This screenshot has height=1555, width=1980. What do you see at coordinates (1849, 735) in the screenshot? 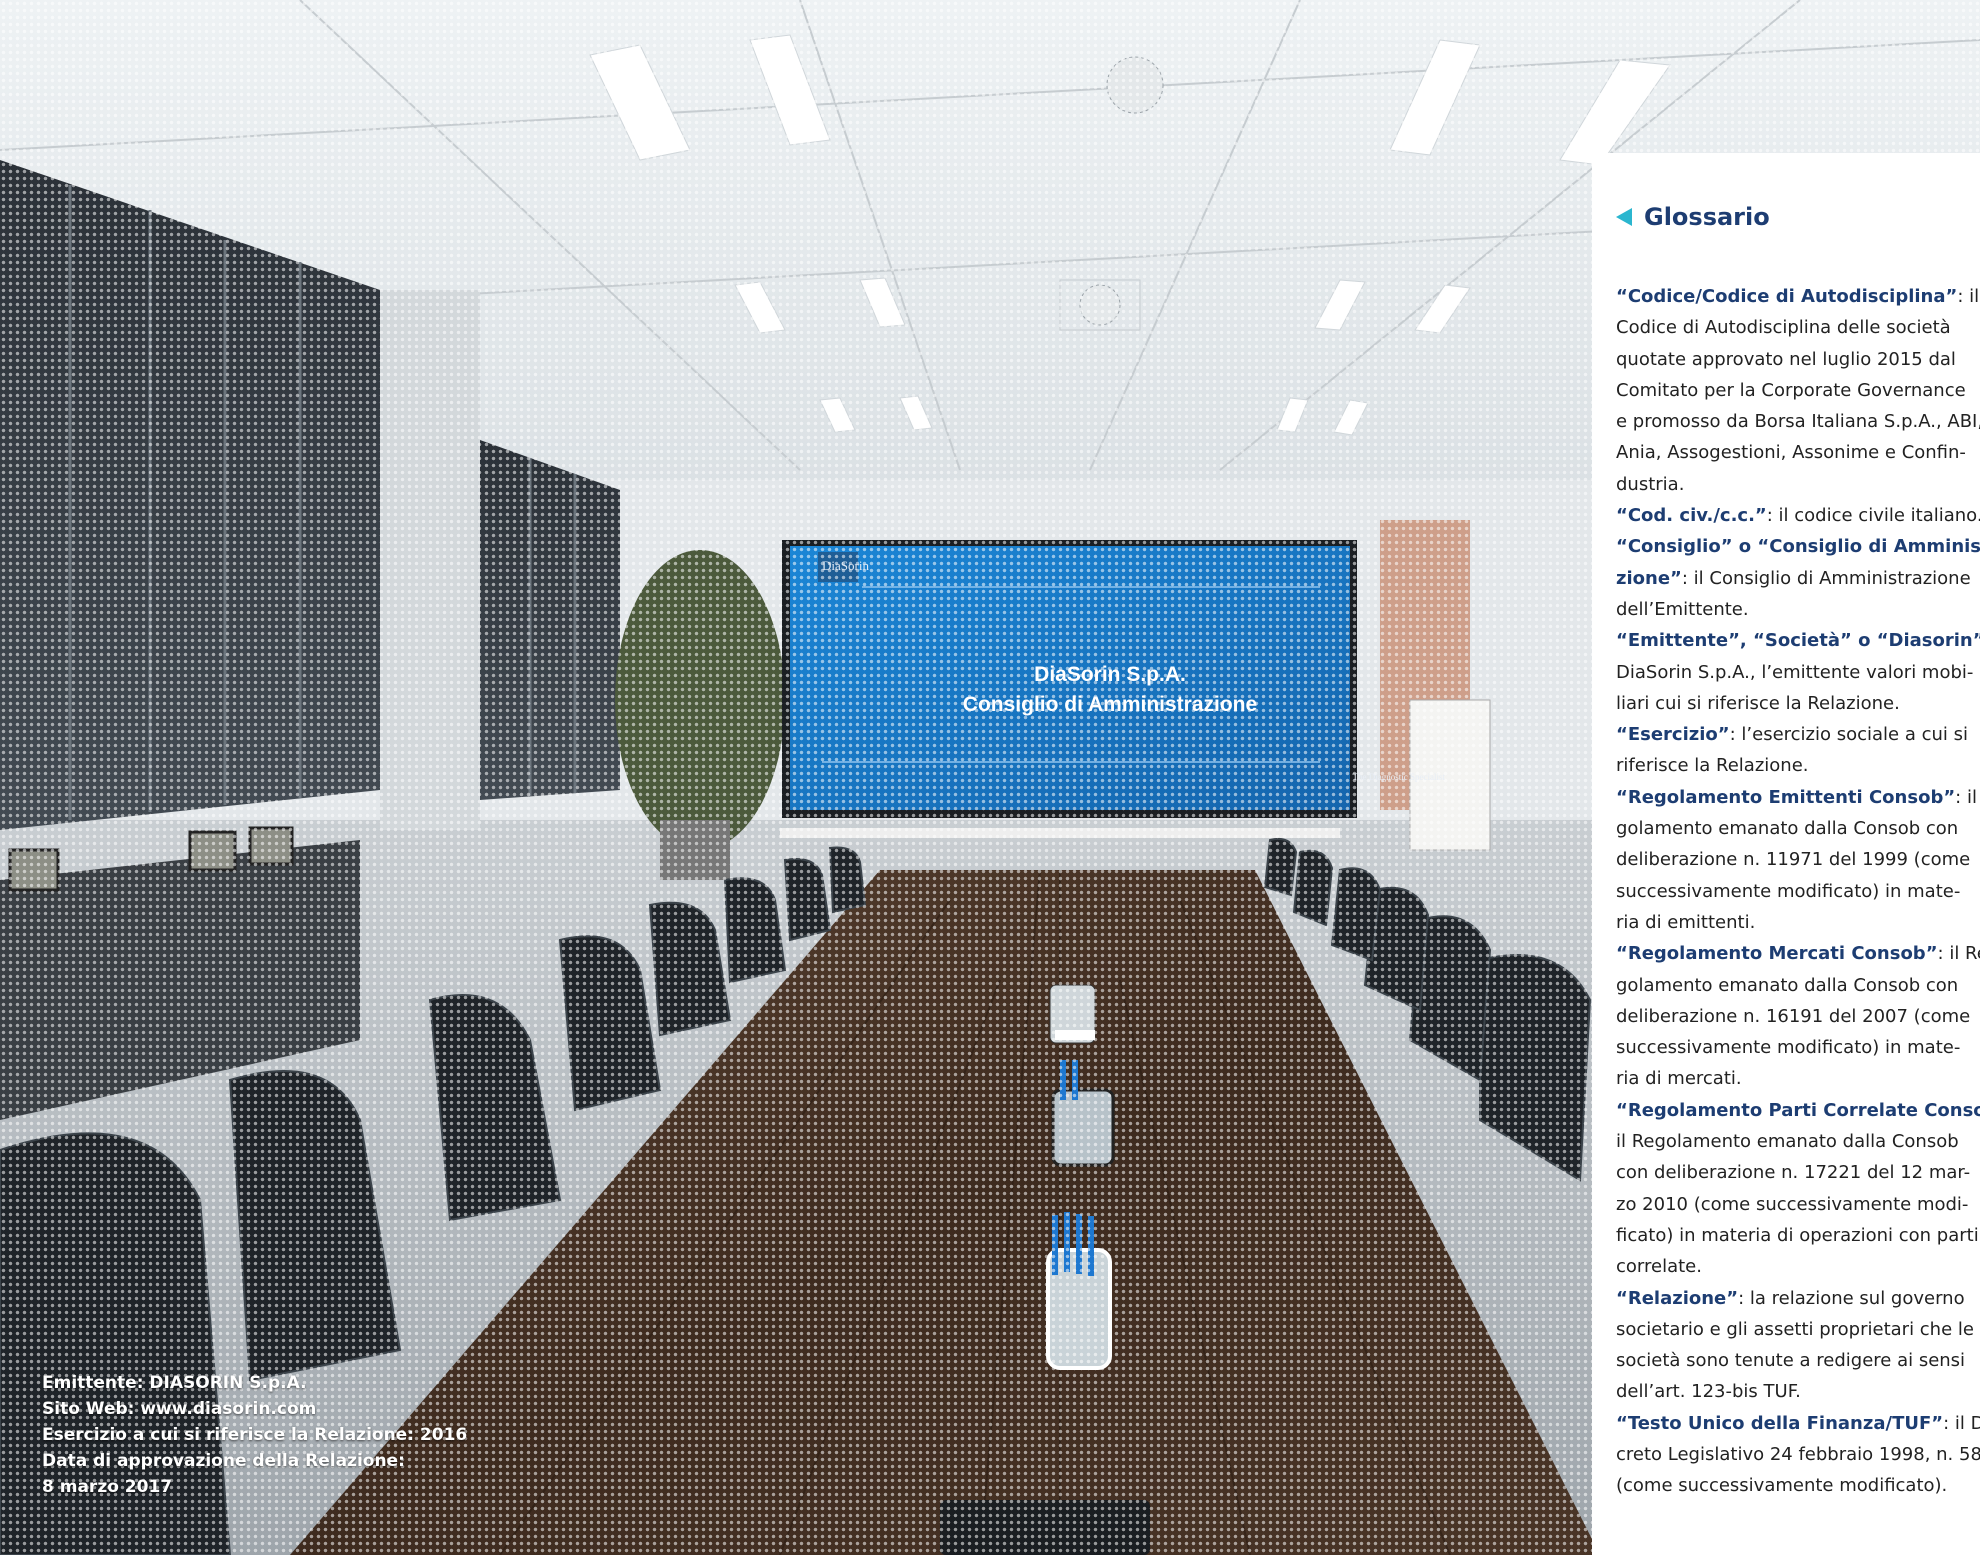
I see `glossary-text: : l’esercizio sociale a cui si` at bounding box center [1849, 735].